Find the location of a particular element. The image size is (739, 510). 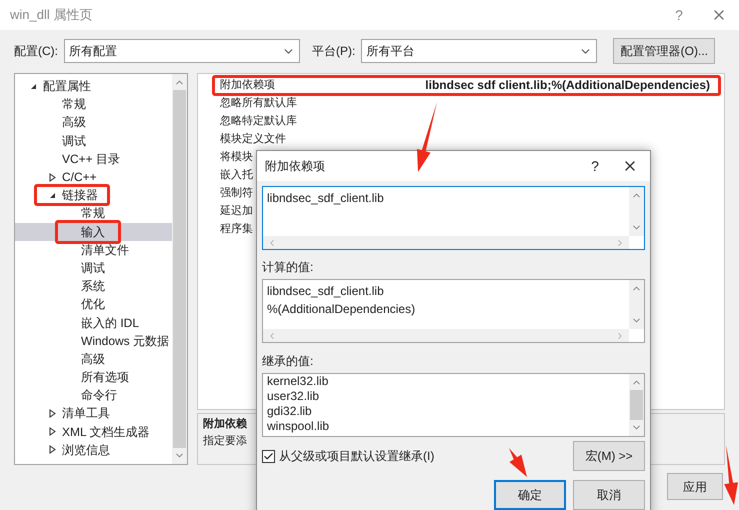

config-dropdown: 所有配置 is located at coordinates (182, 51).